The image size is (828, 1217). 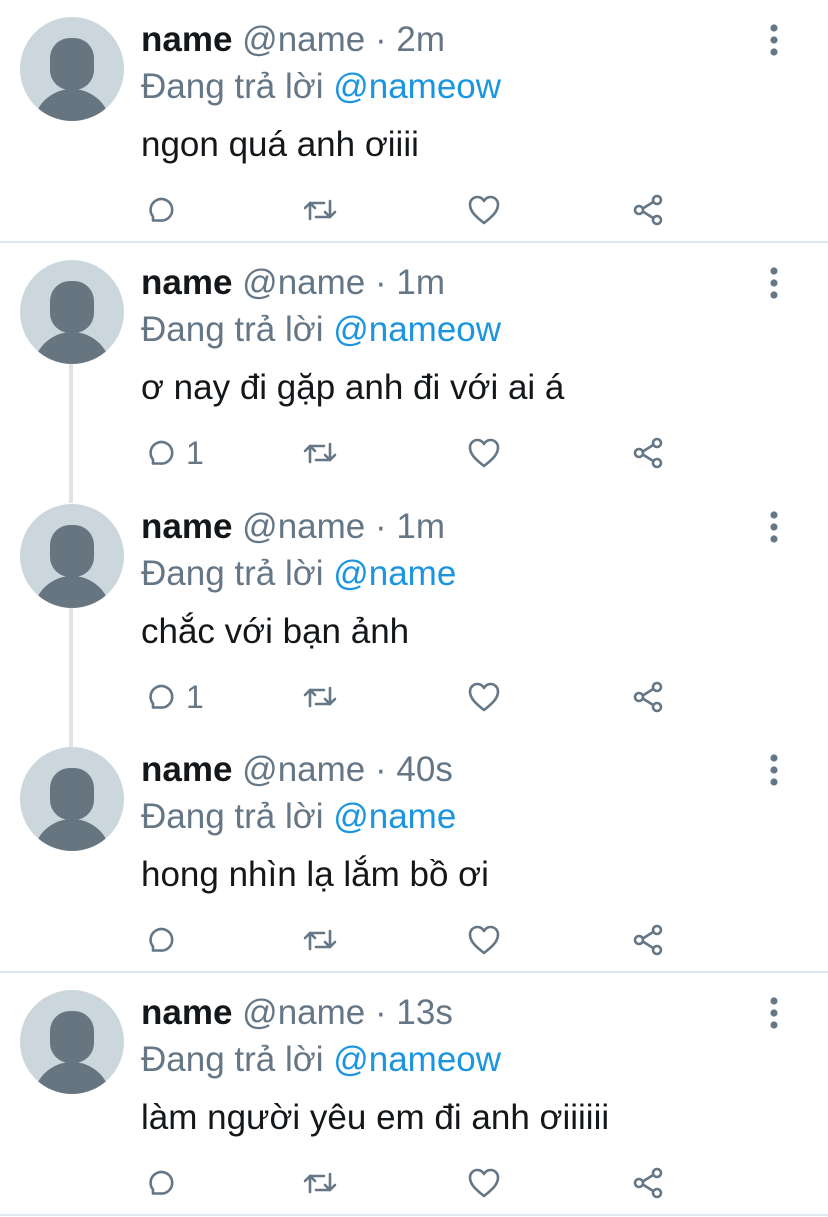 I want to click on replying-to: Đang trả lời @name, so click(x=298, y=574).